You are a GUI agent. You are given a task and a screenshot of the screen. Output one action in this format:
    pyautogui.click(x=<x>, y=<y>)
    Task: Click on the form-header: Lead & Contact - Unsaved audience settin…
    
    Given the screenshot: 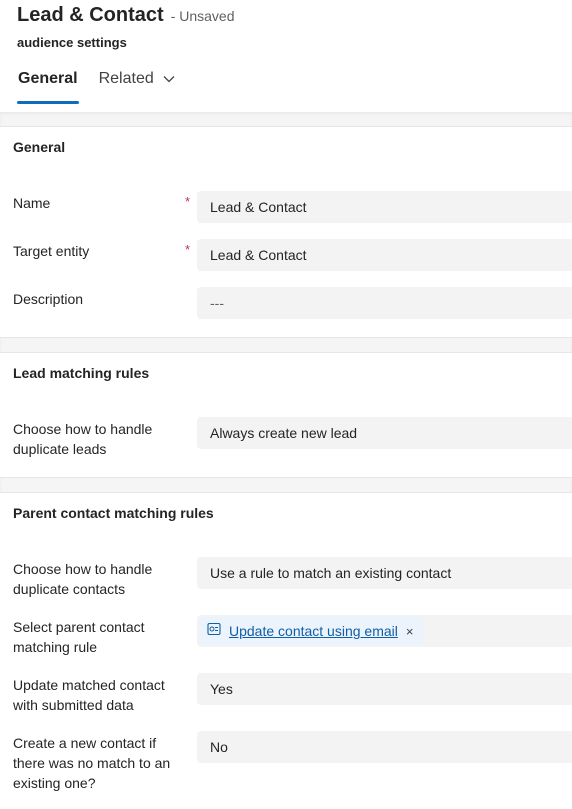 What is the action you would take?
    pyautogui.click(x=286, y=56)
    